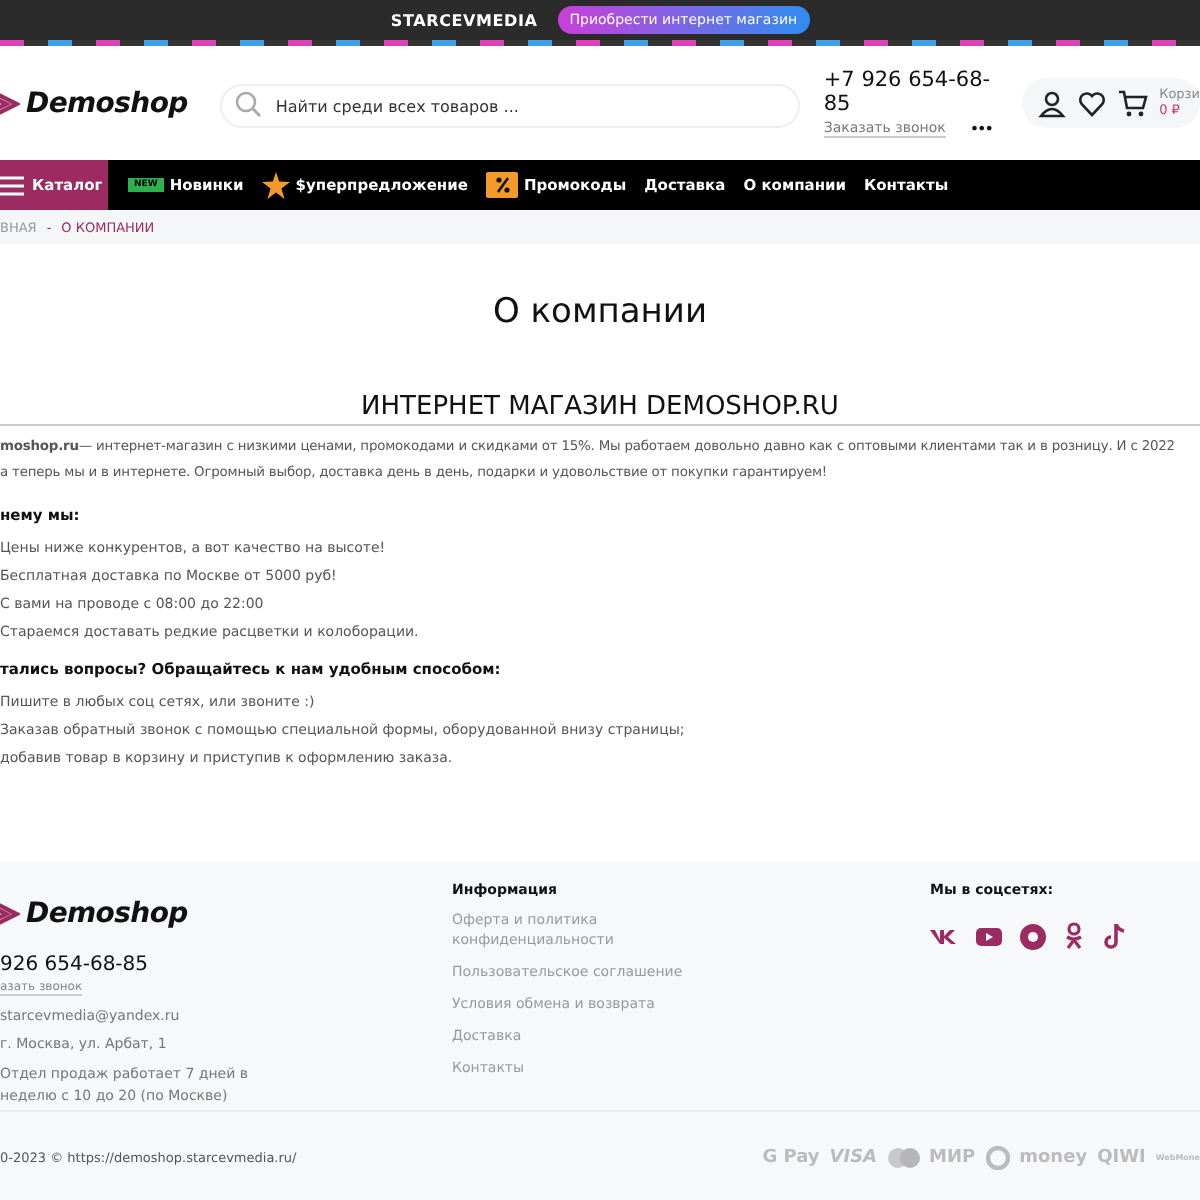  Describe the element at coordinates (1074, 936) in the screenshot. I see `ok-icon` at that location.